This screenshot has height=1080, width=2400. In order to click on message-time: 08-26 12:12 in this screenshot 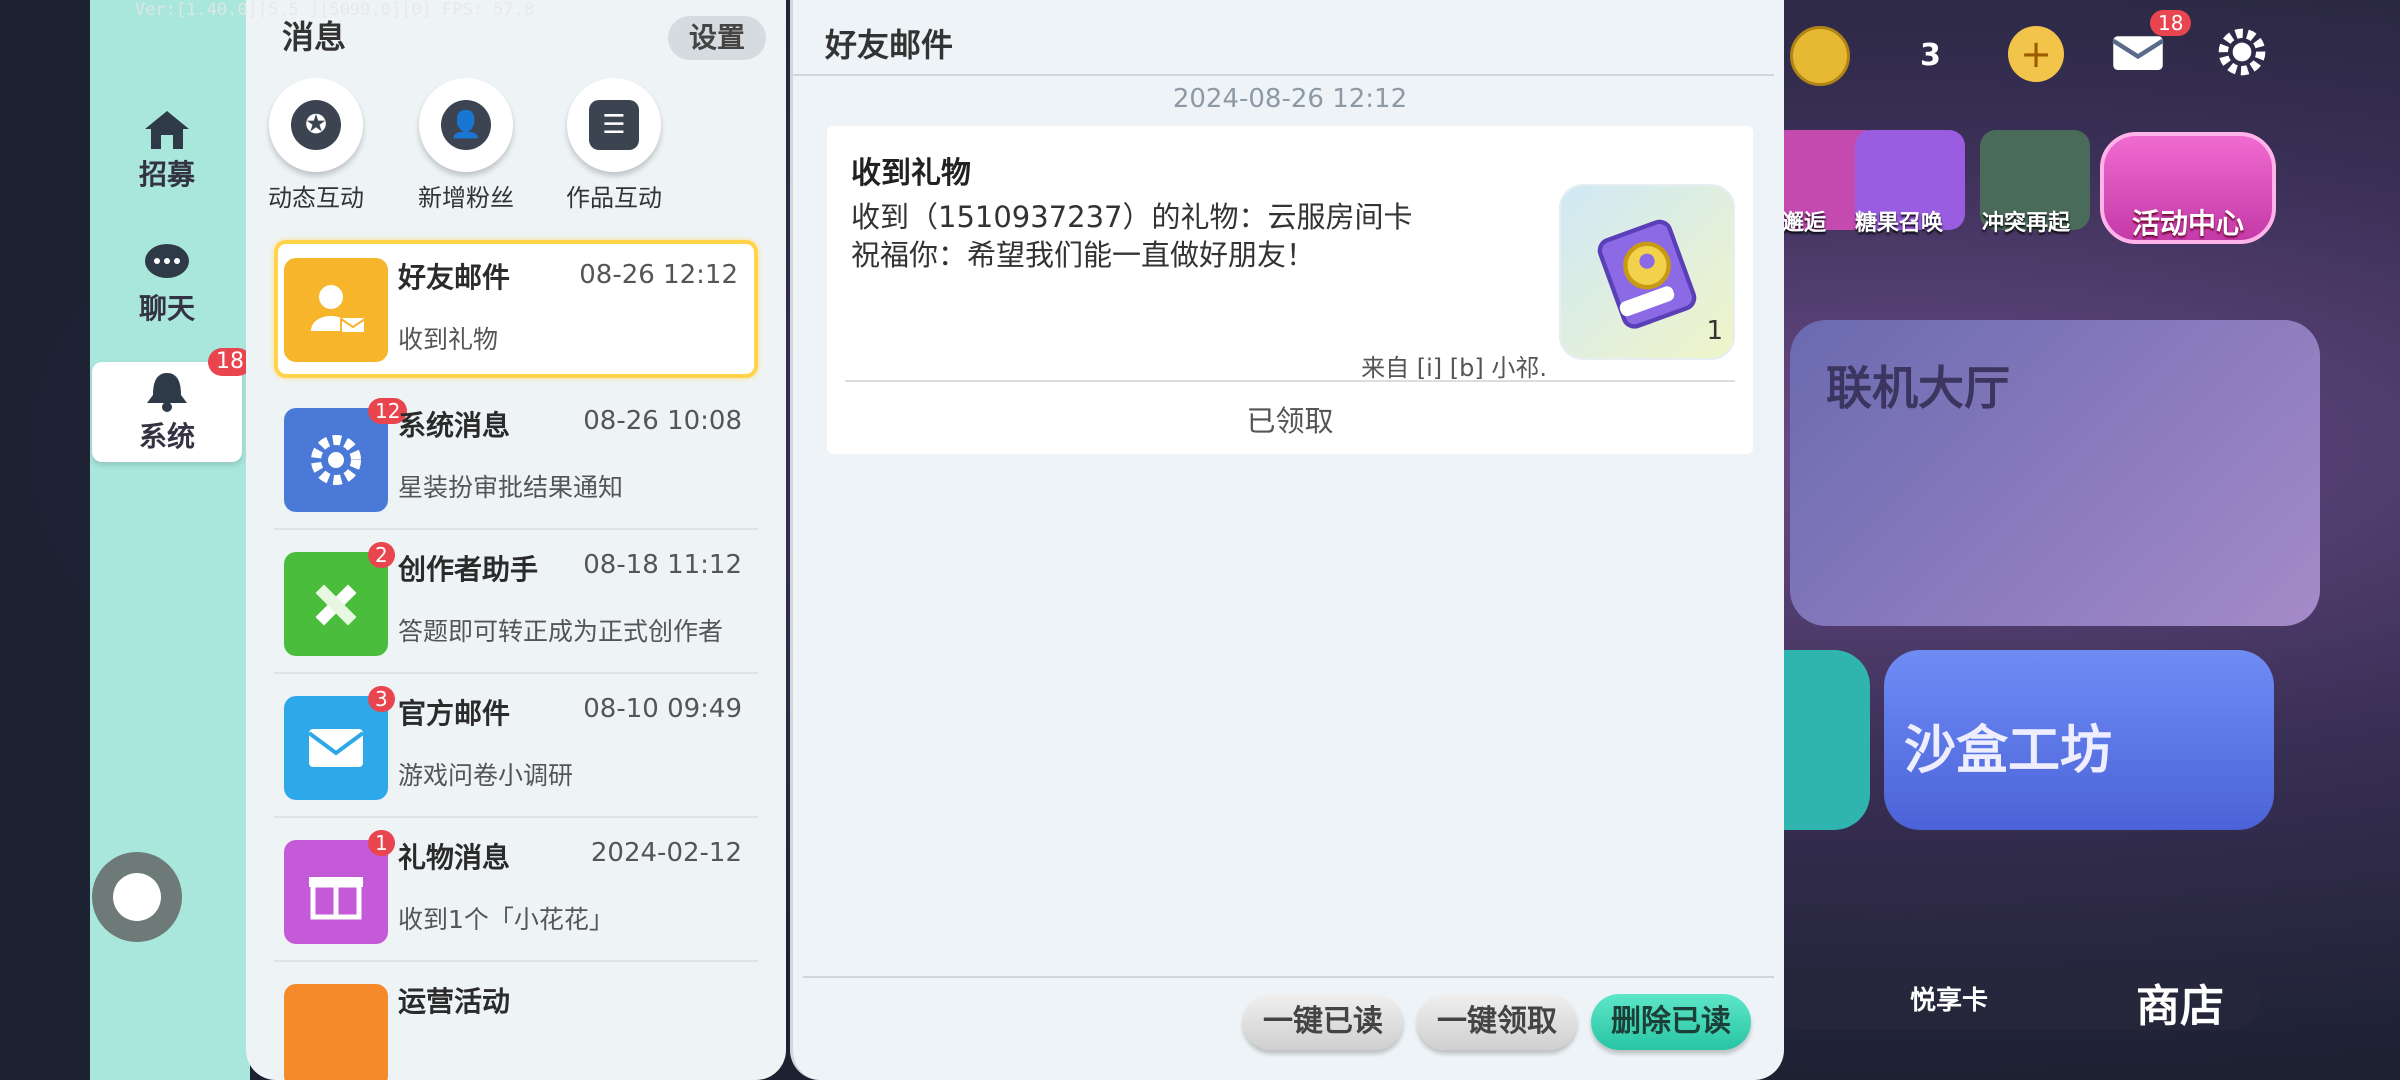, I will do `click(658, 275)`.